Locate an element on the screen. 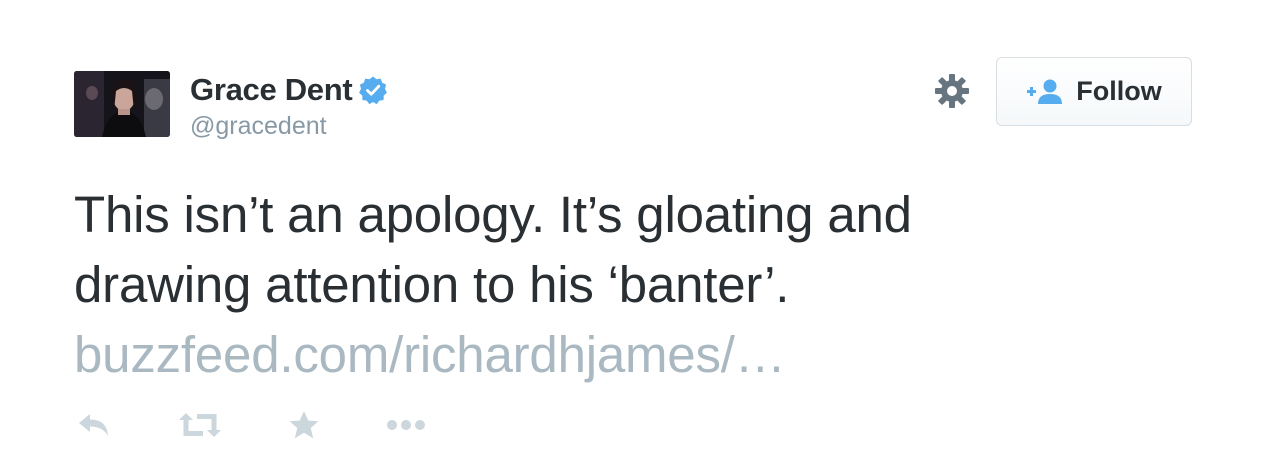  add-user-icon is located at coordinates (1045, 92).